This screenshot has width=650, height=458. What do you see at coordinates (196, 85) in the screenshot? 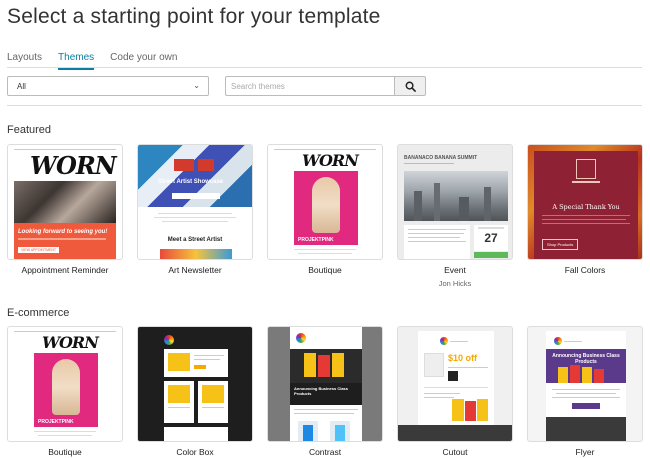
I see `chevron-down-icon: ⌄` at bounding box center [196, 85].